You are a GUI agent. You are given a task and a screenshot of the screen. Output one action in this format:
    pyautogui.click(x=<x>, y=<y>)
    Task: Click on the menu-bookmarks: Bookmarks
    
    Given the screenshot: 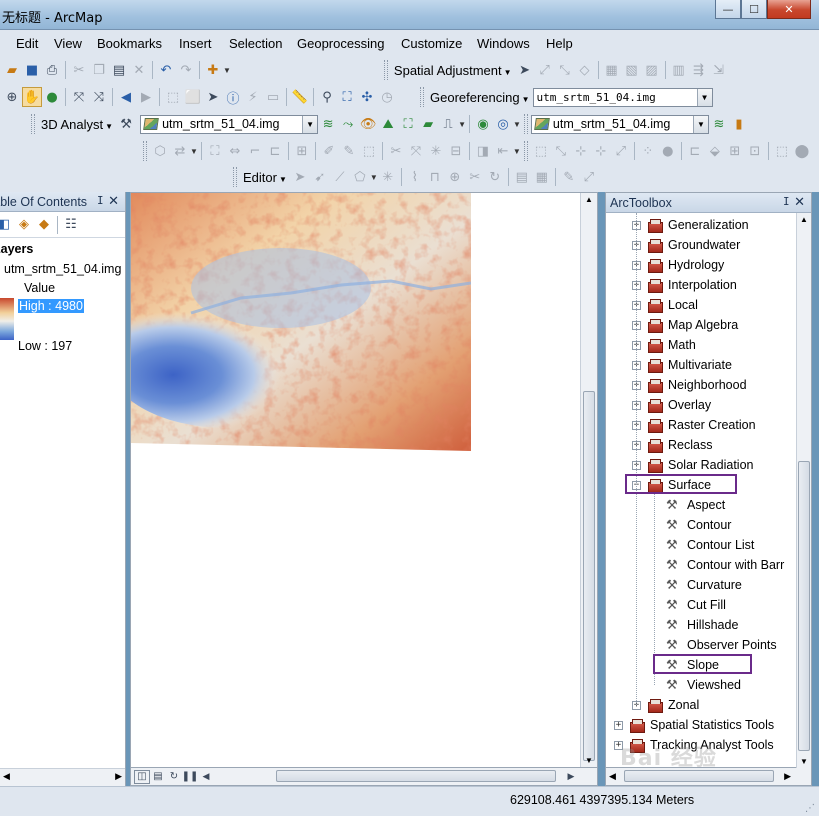 What is the action you would take?
    pyautogui.click(x=129, y=43)
    